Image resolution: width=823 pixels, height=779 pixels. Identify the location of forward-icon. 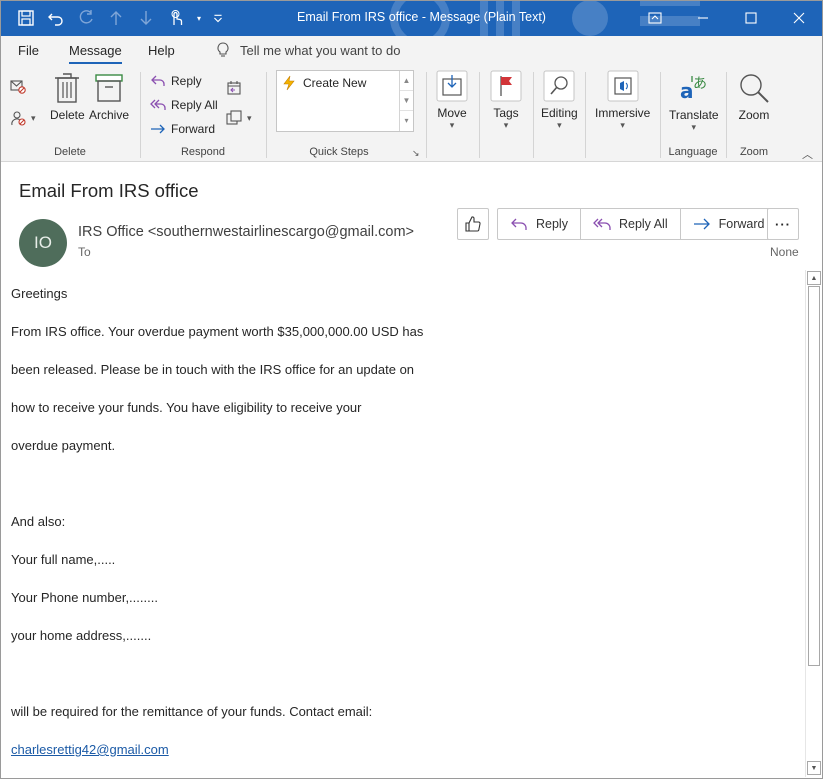
(158, 129).